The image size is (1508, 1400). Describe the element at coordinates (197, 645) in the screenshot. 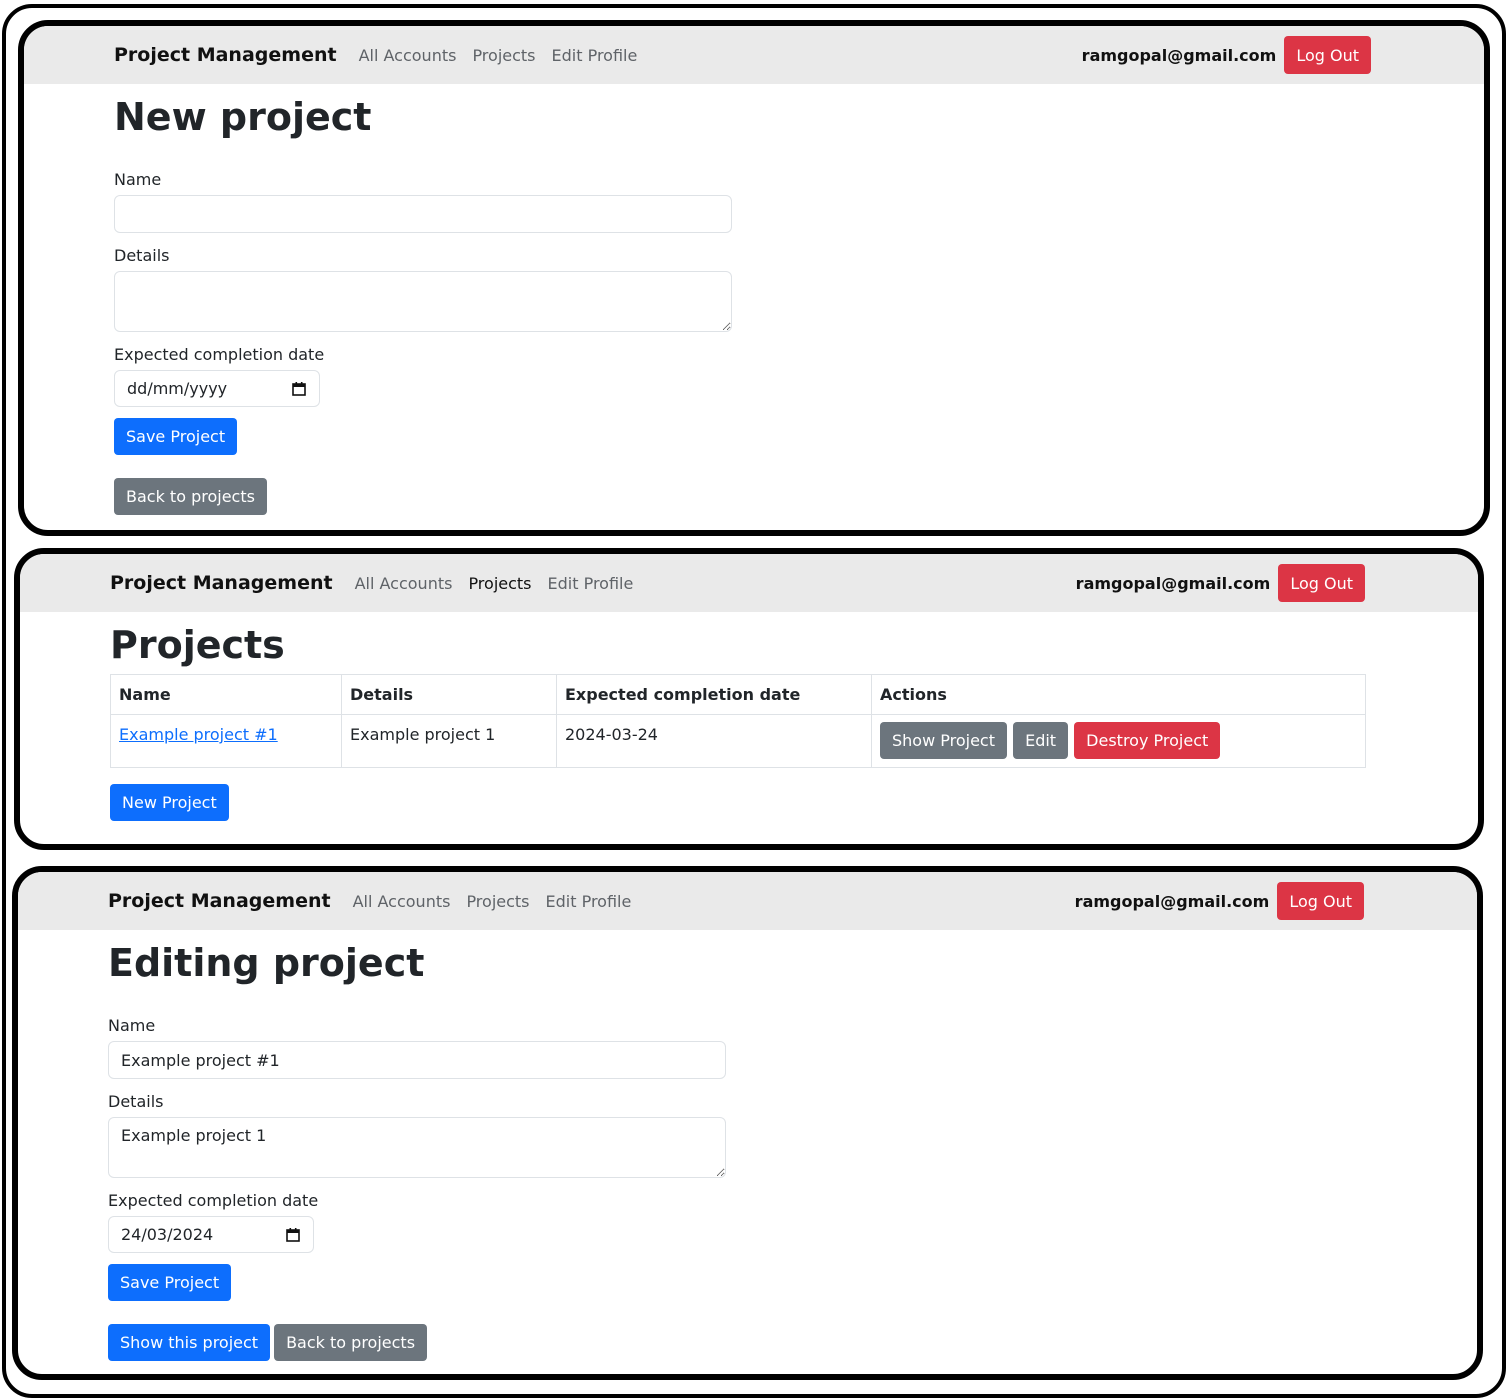

I see `page-title: Projects` at that location.